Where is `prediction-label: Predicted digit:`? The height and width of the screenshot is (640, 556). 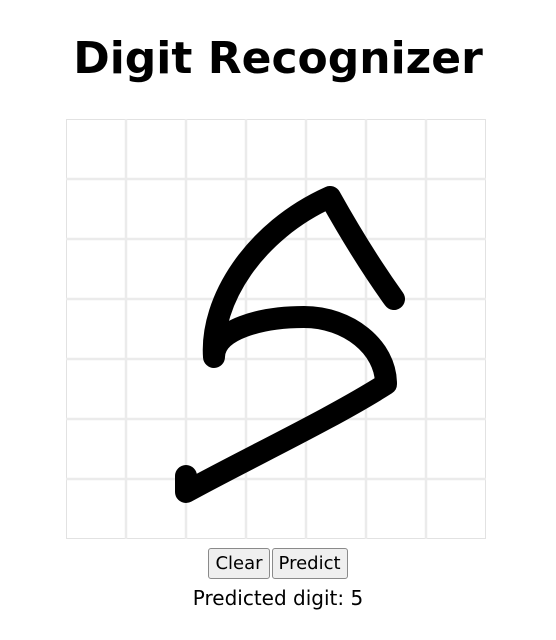
prediction-label: Predicted digit: is located at coordinates (268, 598).